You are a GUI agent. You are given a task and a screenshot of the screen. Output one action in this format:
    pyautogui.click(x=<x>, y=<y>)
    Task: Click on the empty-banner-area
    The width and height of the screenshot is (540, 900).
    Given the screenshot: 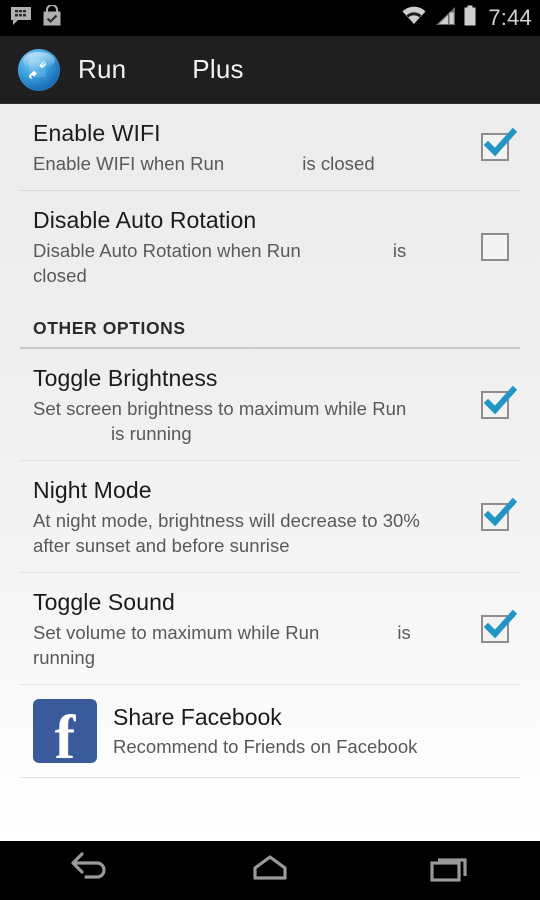 What is the action you would take?
    pyautogui.click(x=270, y=808)
    